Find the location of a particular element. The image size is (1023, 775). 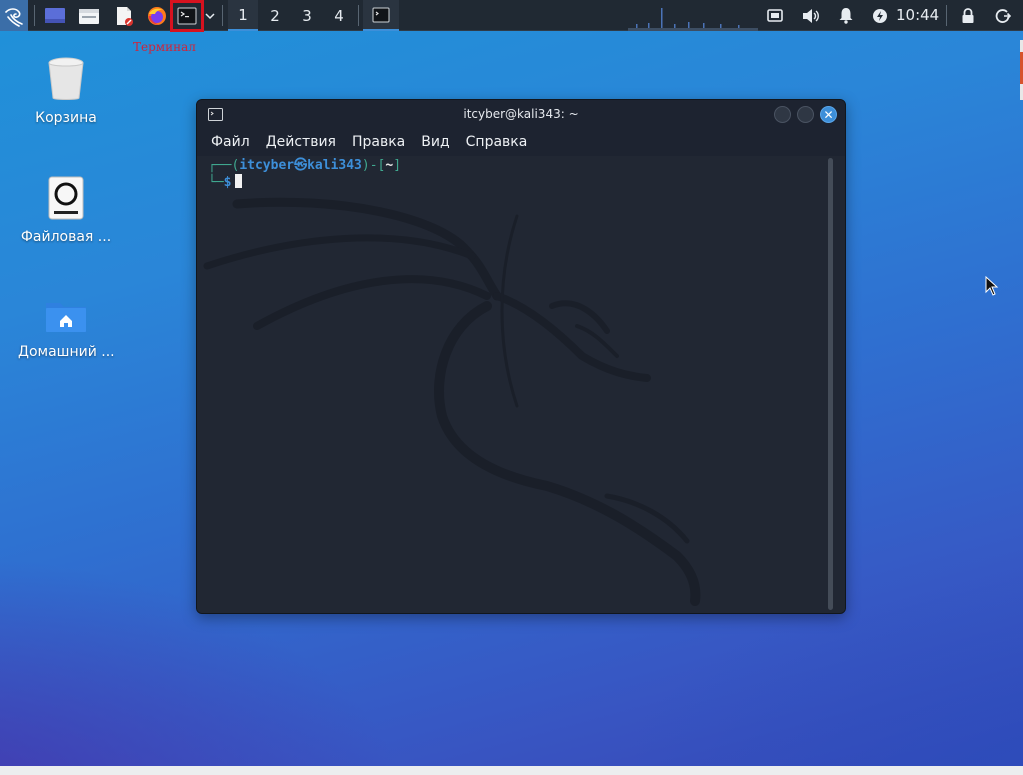

firefox-icon is located at coordinates (157, 15).